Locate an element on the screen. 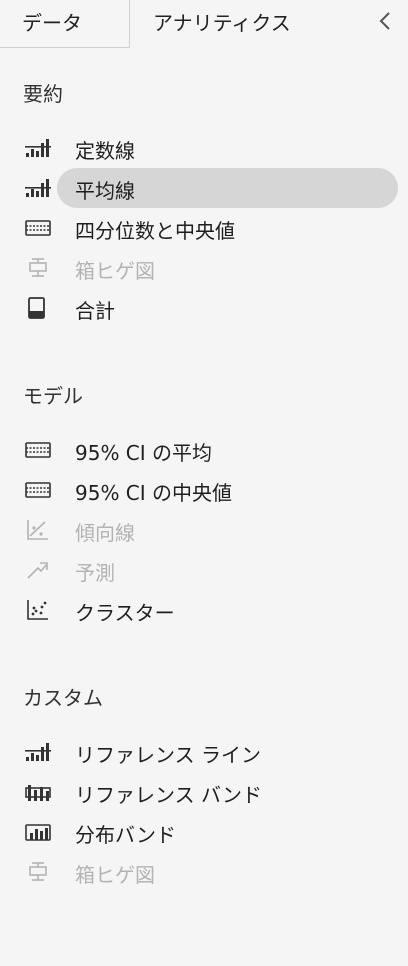 The height and width of the screenshot is (966, 408). cluster-icon is located at coordinates (38, 610).